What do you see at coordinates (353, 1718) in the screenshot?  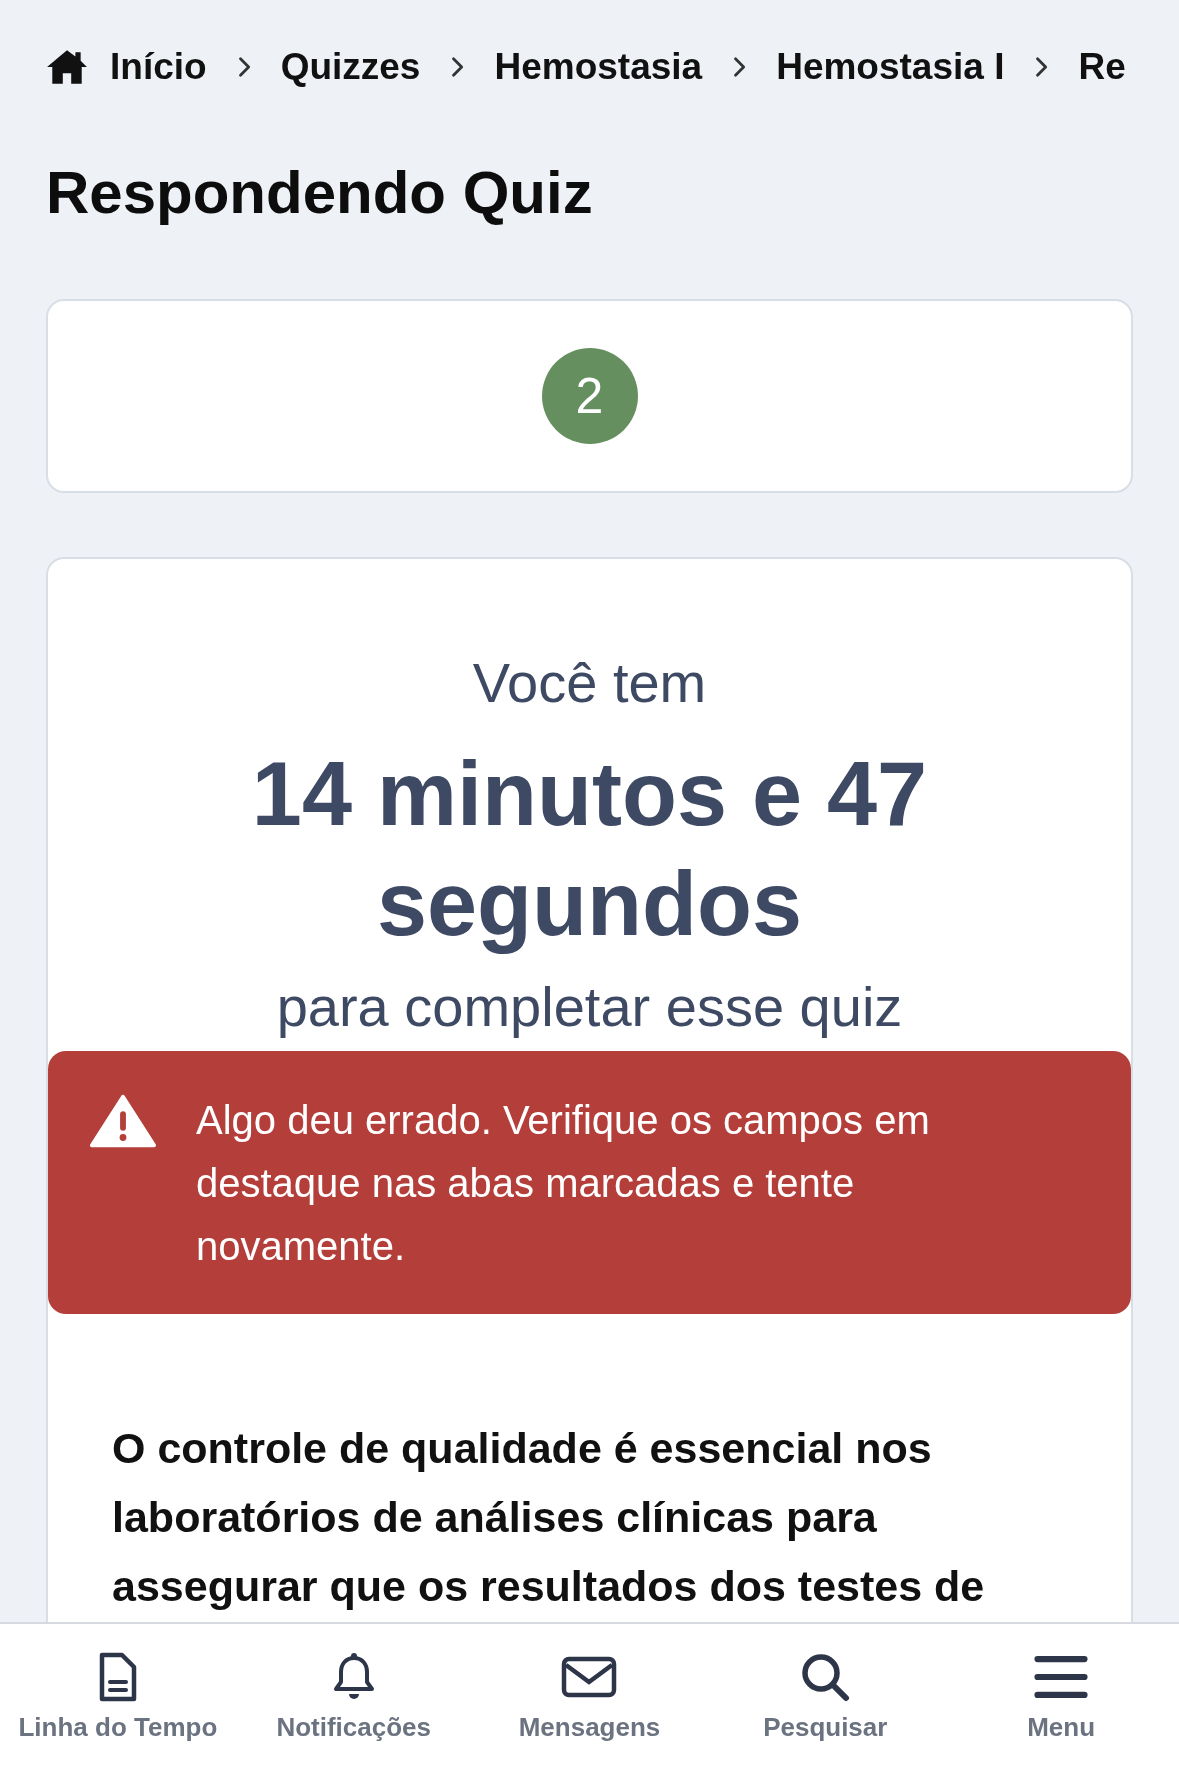 I see `nav-item: Notificações` at bounding box center [353, 1718].